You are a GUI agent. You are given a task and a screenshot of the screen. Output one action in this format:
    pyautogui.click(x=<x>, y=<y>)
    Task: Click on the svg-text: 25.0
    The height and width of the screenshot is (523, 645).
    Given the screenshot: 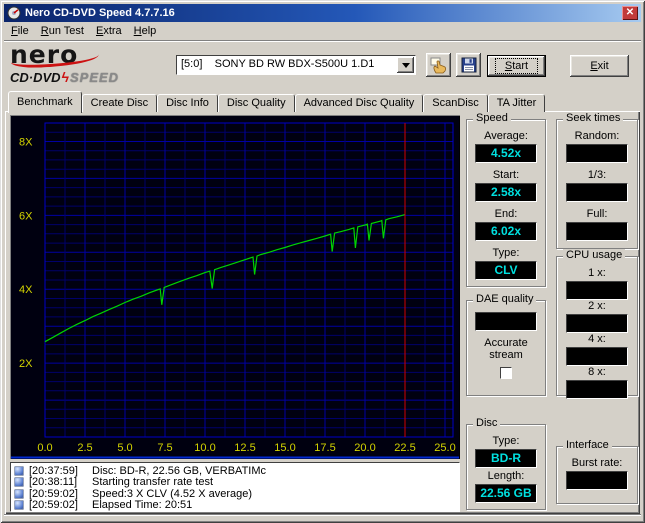 What is the action you would take?
    pyautogui.click(x=444, y=448)
    